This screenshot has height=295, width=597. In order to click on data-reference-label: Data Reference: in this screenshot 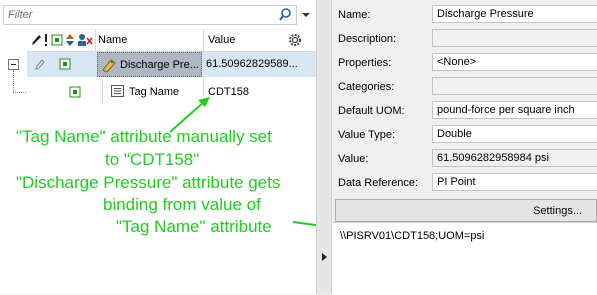, I will do `click(378, 183)`.